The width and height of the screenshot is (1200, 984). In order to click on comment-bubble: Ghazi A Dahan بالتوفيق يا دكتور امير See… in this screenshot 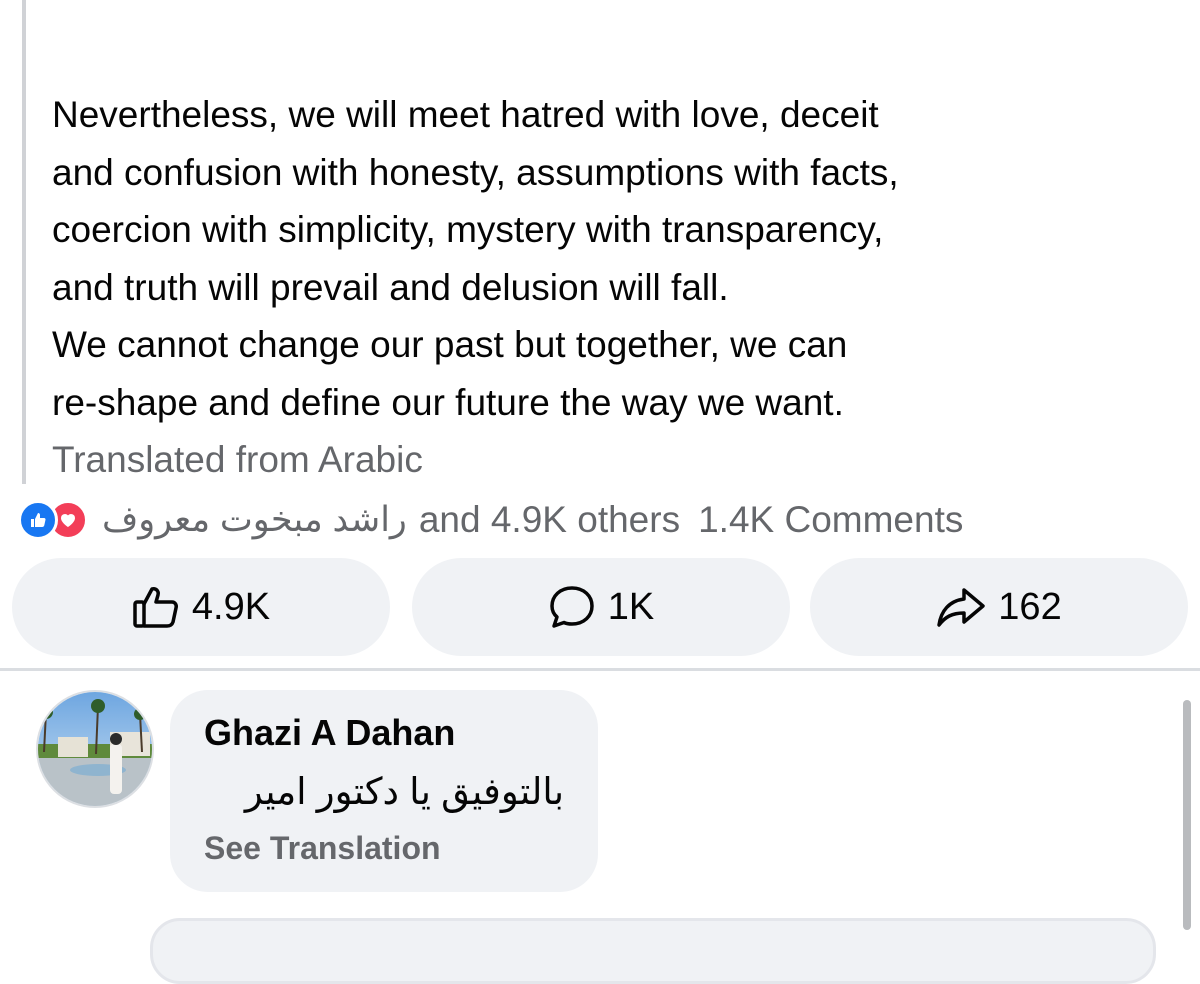, I will do `click(384, 791)`.